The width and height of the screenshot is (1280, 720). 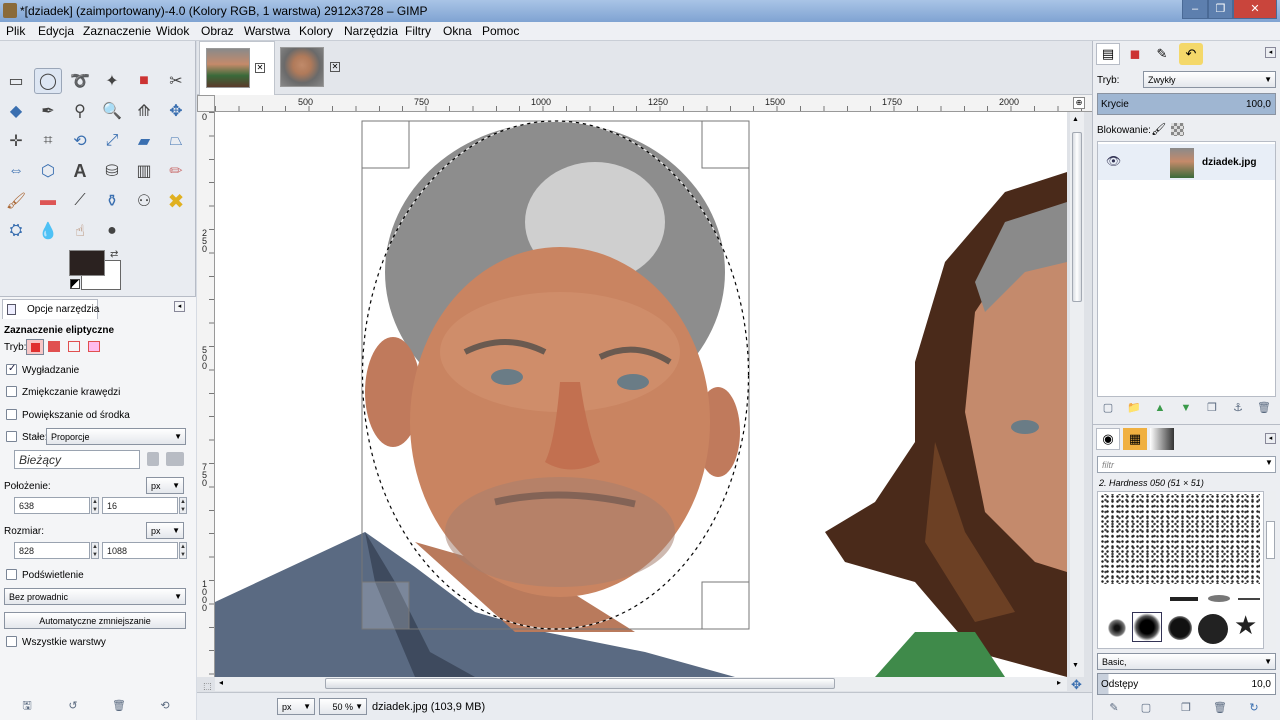 I want to click on brush-filter-input: filtr, so click(x=1186, y=464).